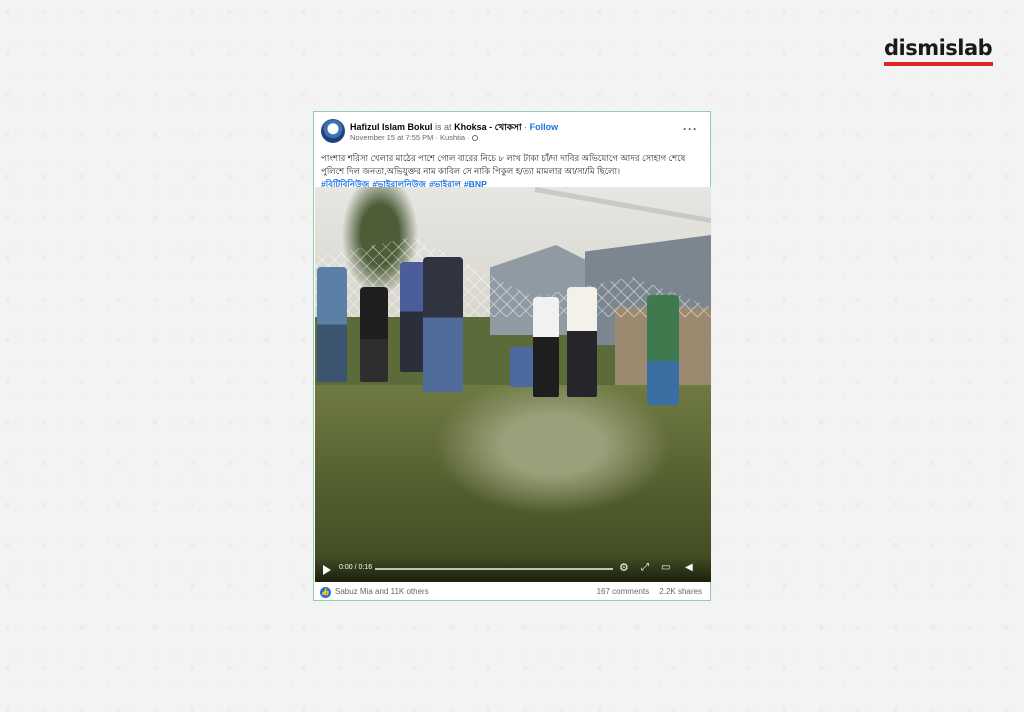 This screenshot has width=1024, height=712. Describe the element at coordinates (494, 569) in the screenshot. I see `video-progress-bar` at that location.